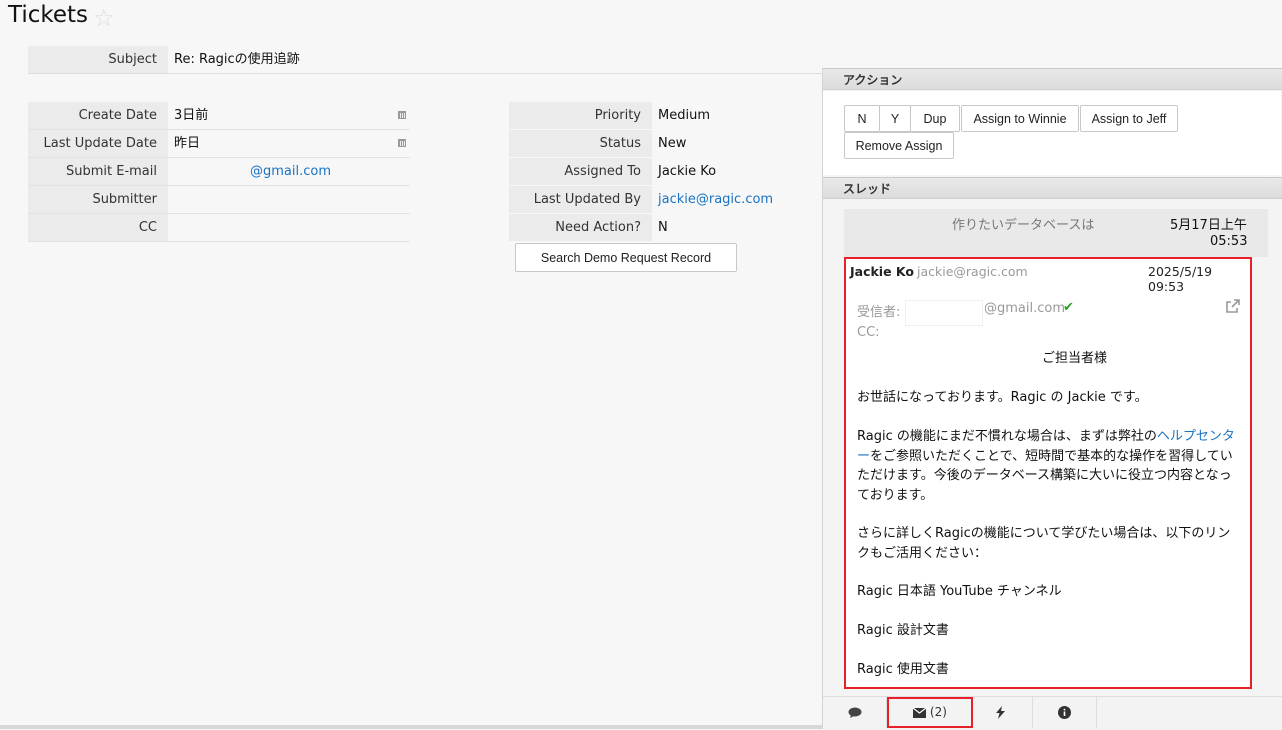  What do you see at coordinates (580, 171) in the screenshot?
I see `field-label: Assigned To` at bounding box center [580, 171].